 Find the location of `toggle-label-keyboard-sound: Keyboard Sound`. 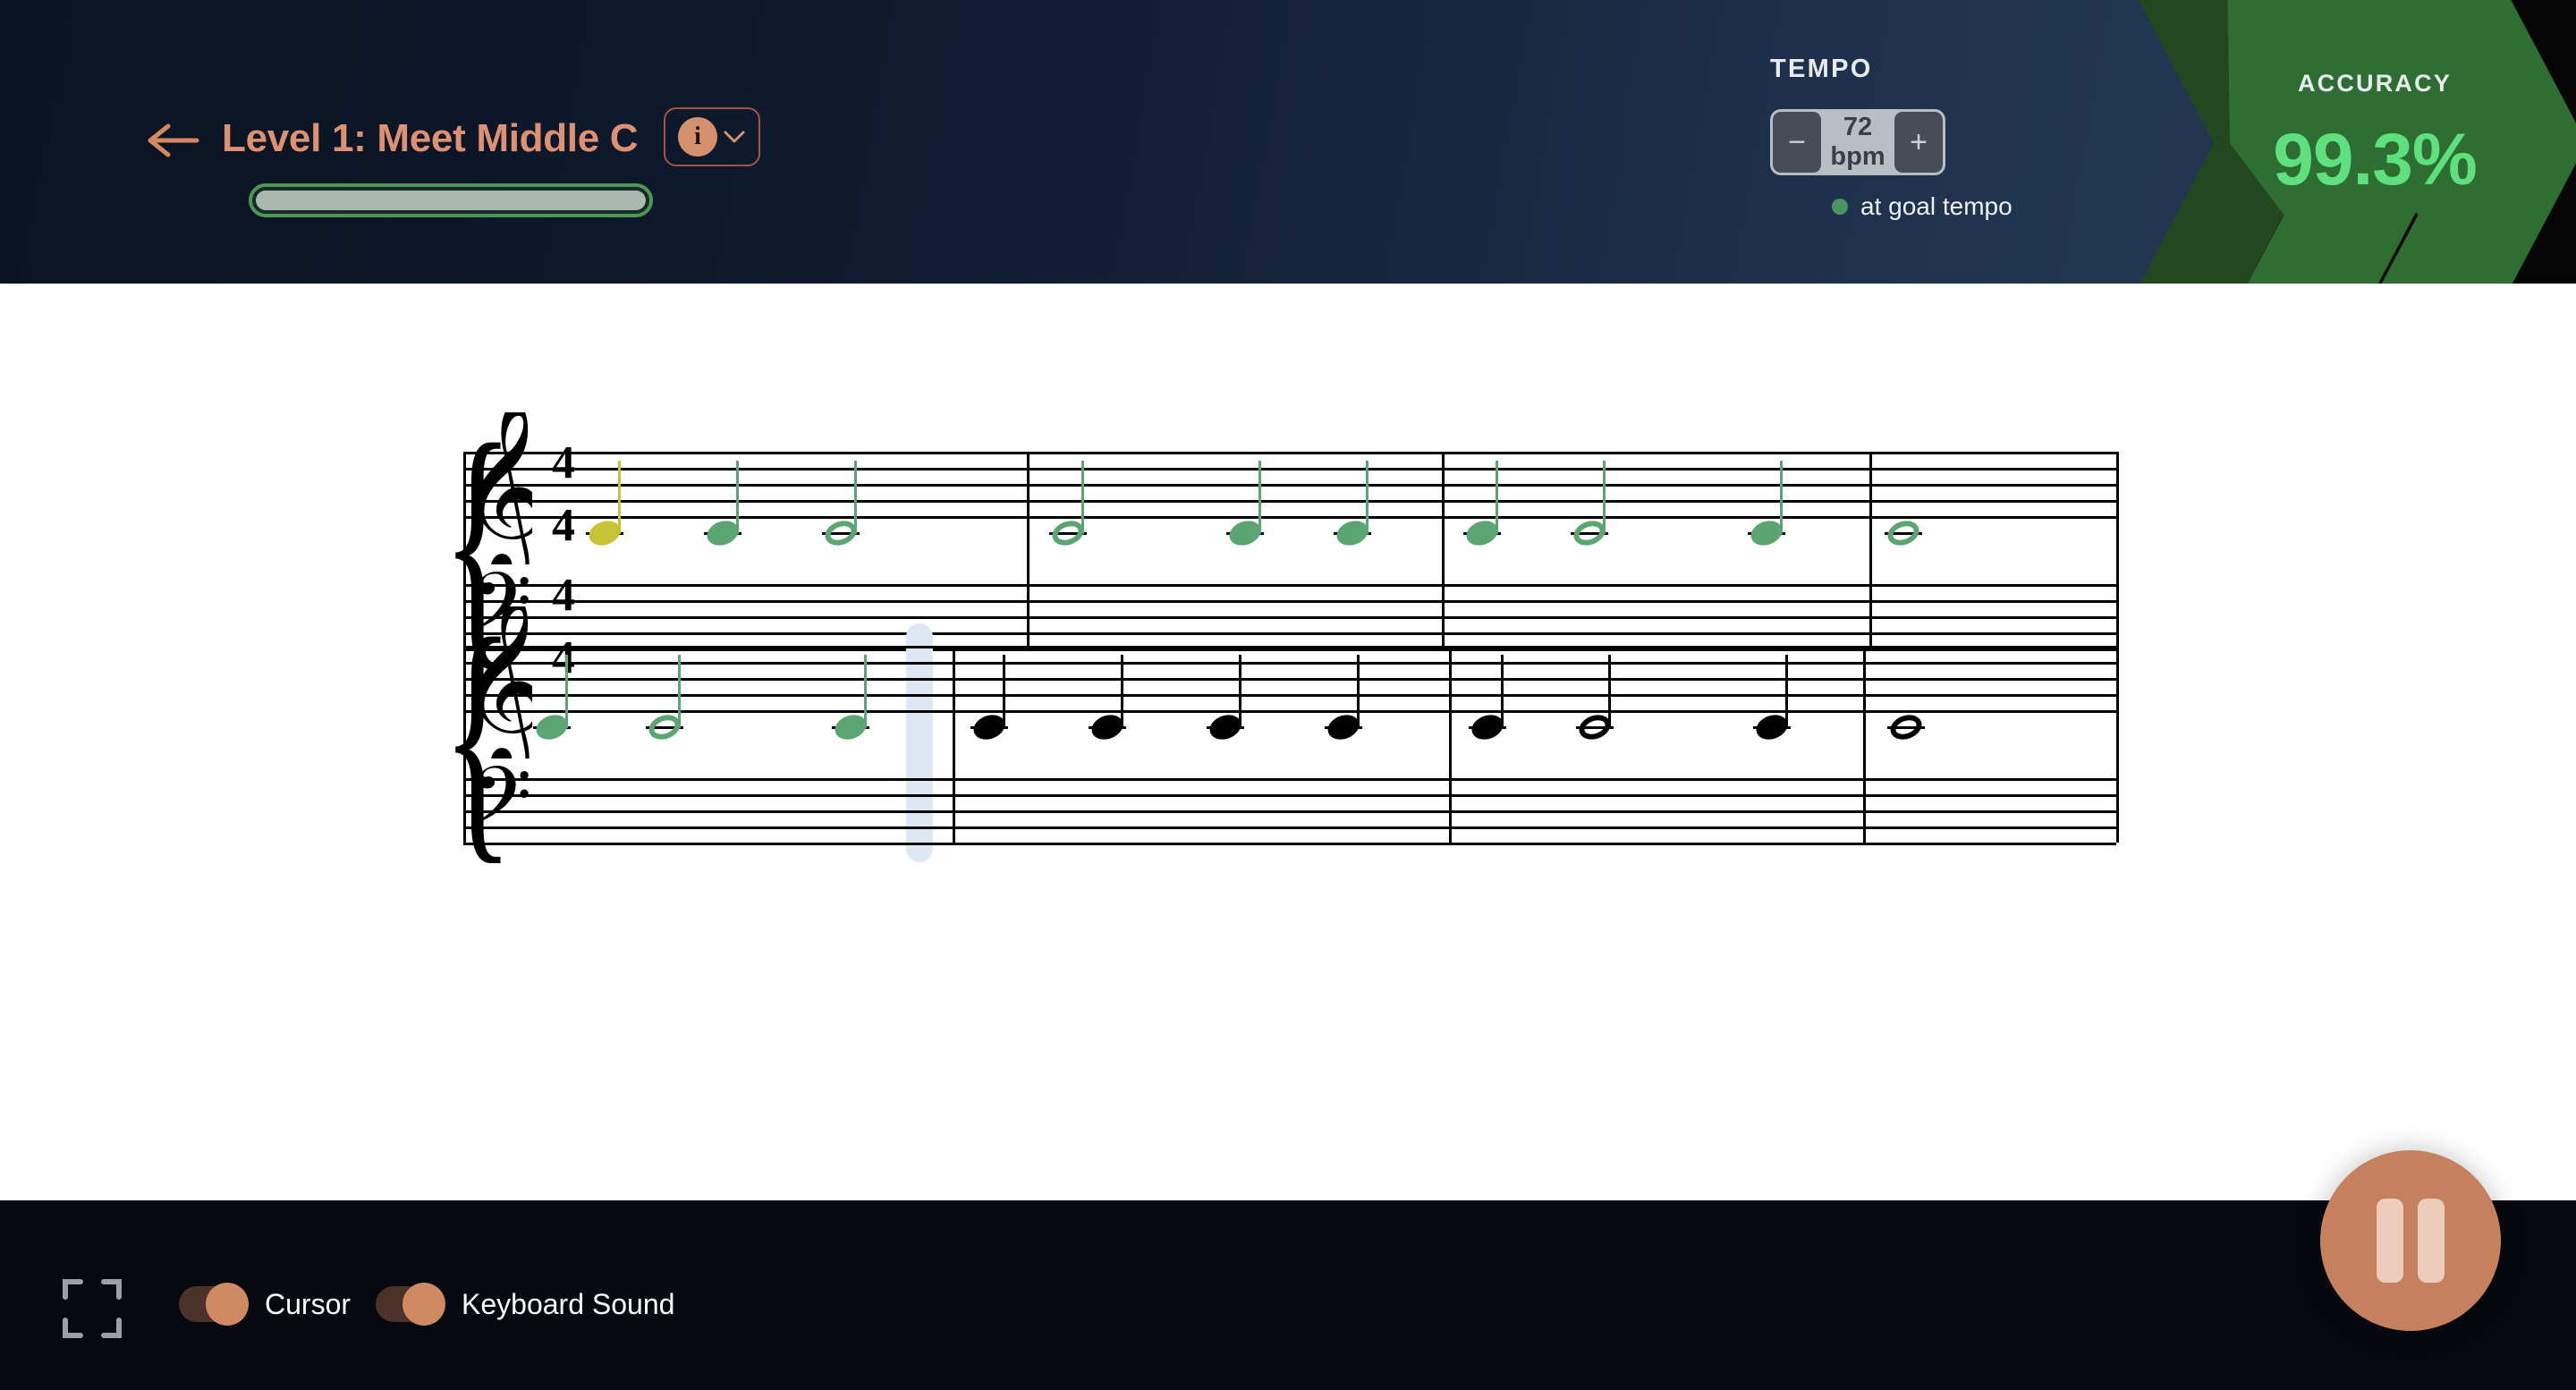

toggle-label-keyboard-sound: Keyboard Sound is located at coordinates (568, 1303).